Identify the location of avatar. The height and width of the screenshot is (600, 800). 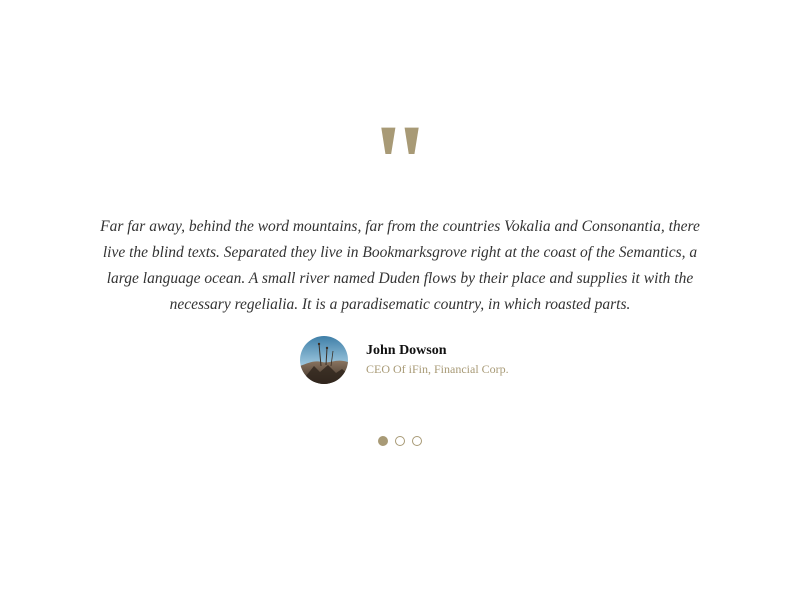
(324, 360).